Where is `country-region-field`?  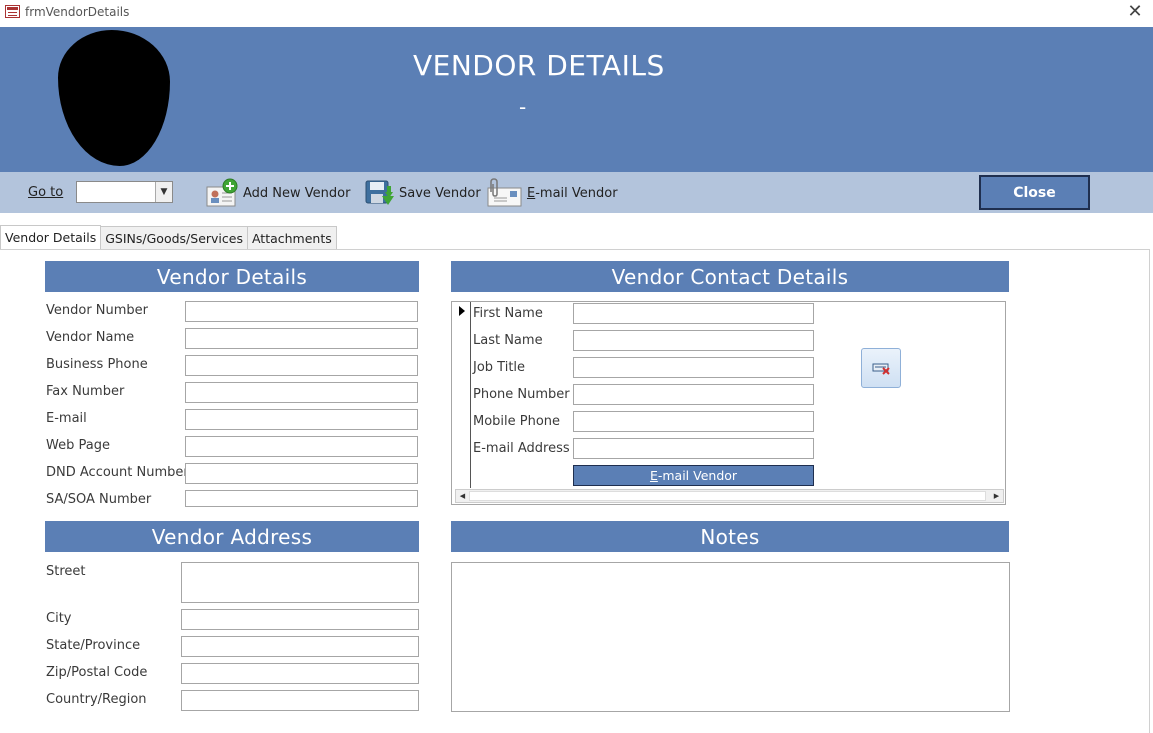 country-region-field is located at coordinates (300, 700).